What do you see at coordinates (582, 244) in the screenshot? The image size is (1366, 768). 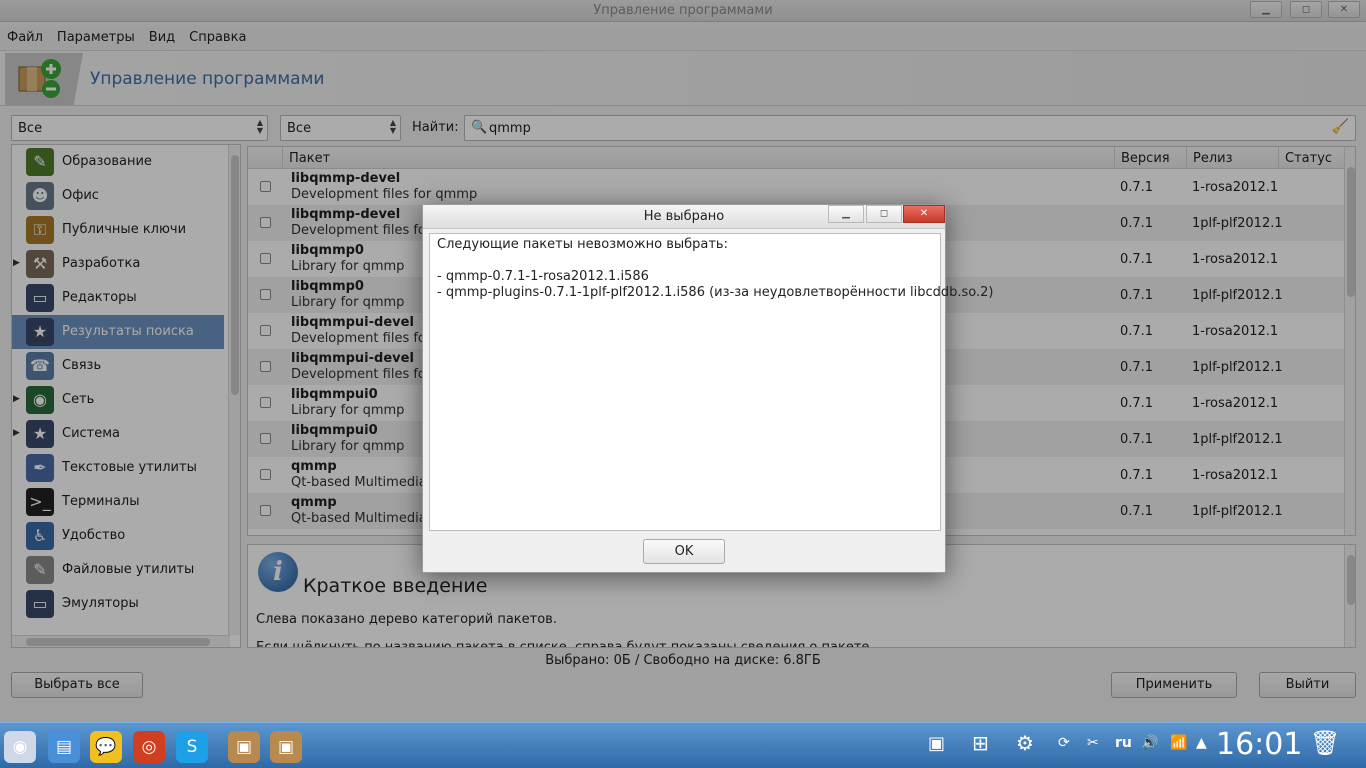 I see `dialog-line: Следующие пакеты невозможно выбрать:` at bounding box center [582, 244].